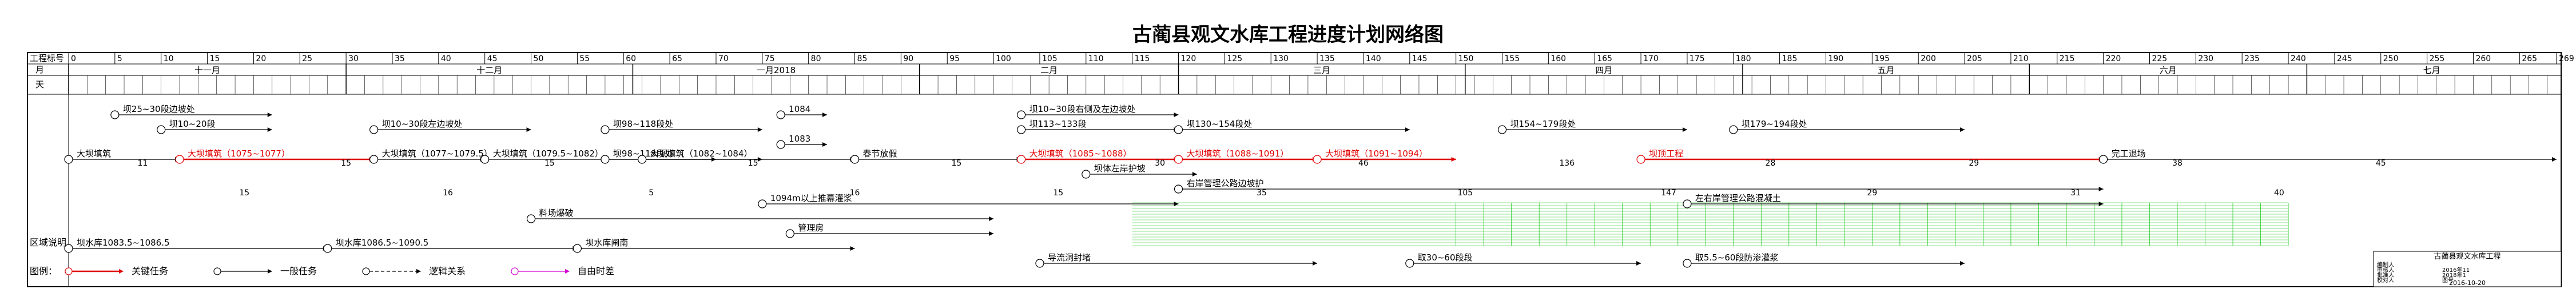  I want to click on day-tick-label: 65, so click(677, 59).